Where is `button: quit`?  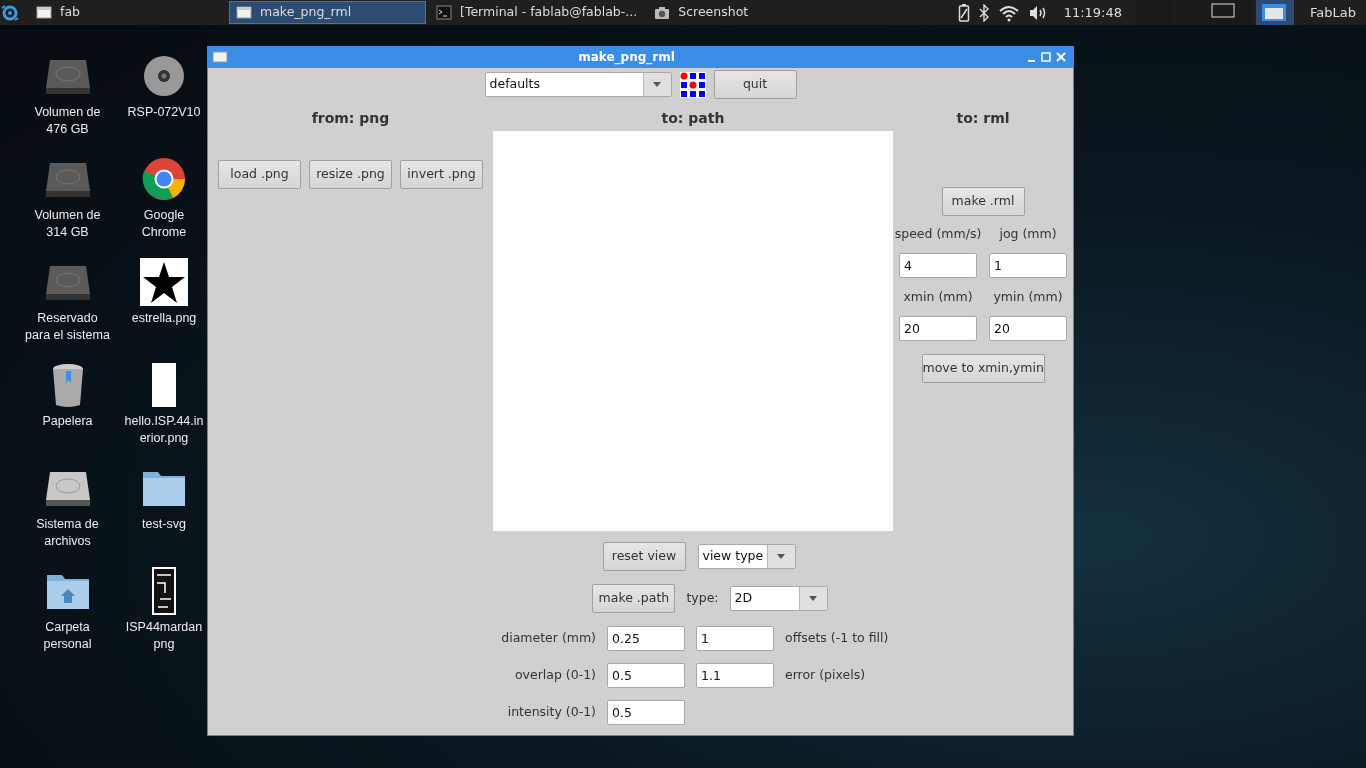
button: quit is located at coordinates (755, 84).